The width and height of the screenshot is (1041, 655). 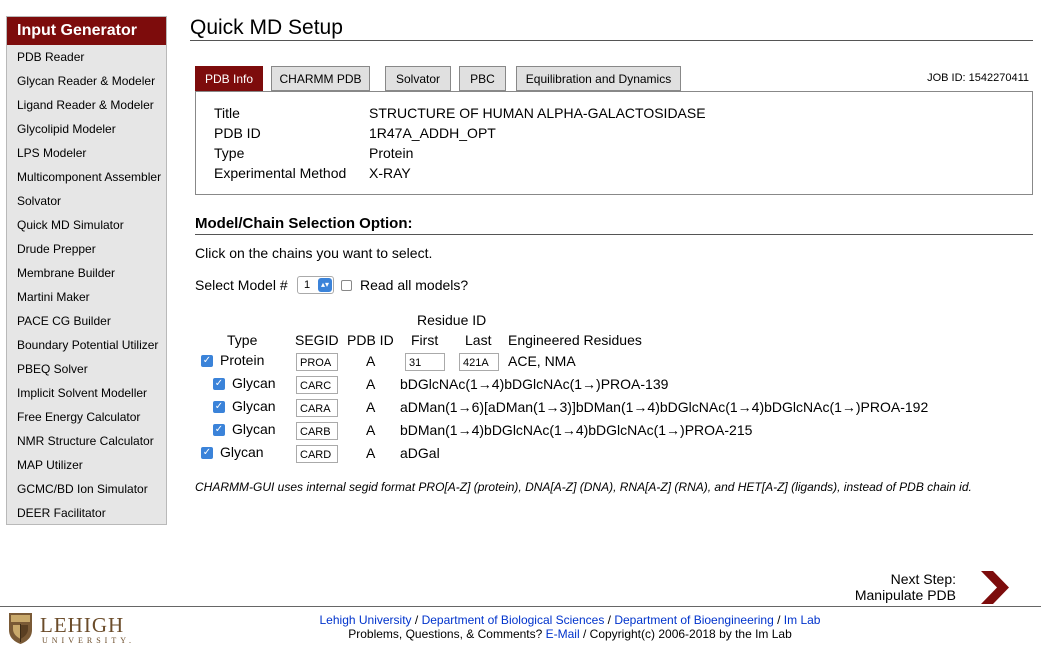 What do you see at coordinates (391, 153) in the screenshot?
I see `info-value: Protein` at bounding box center [391, 153].